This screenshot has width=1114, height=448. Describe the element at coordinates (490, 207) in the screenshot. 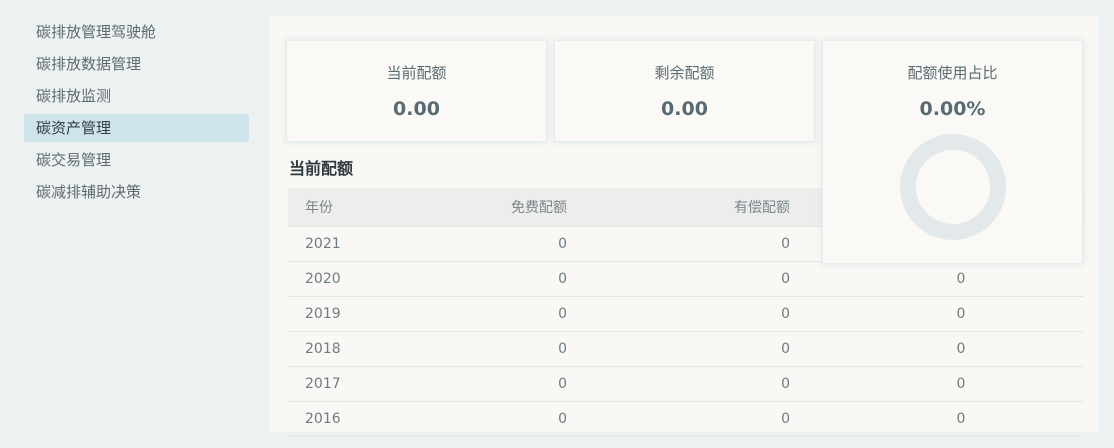

I see `header-free-quota: 免费配额` at that location.